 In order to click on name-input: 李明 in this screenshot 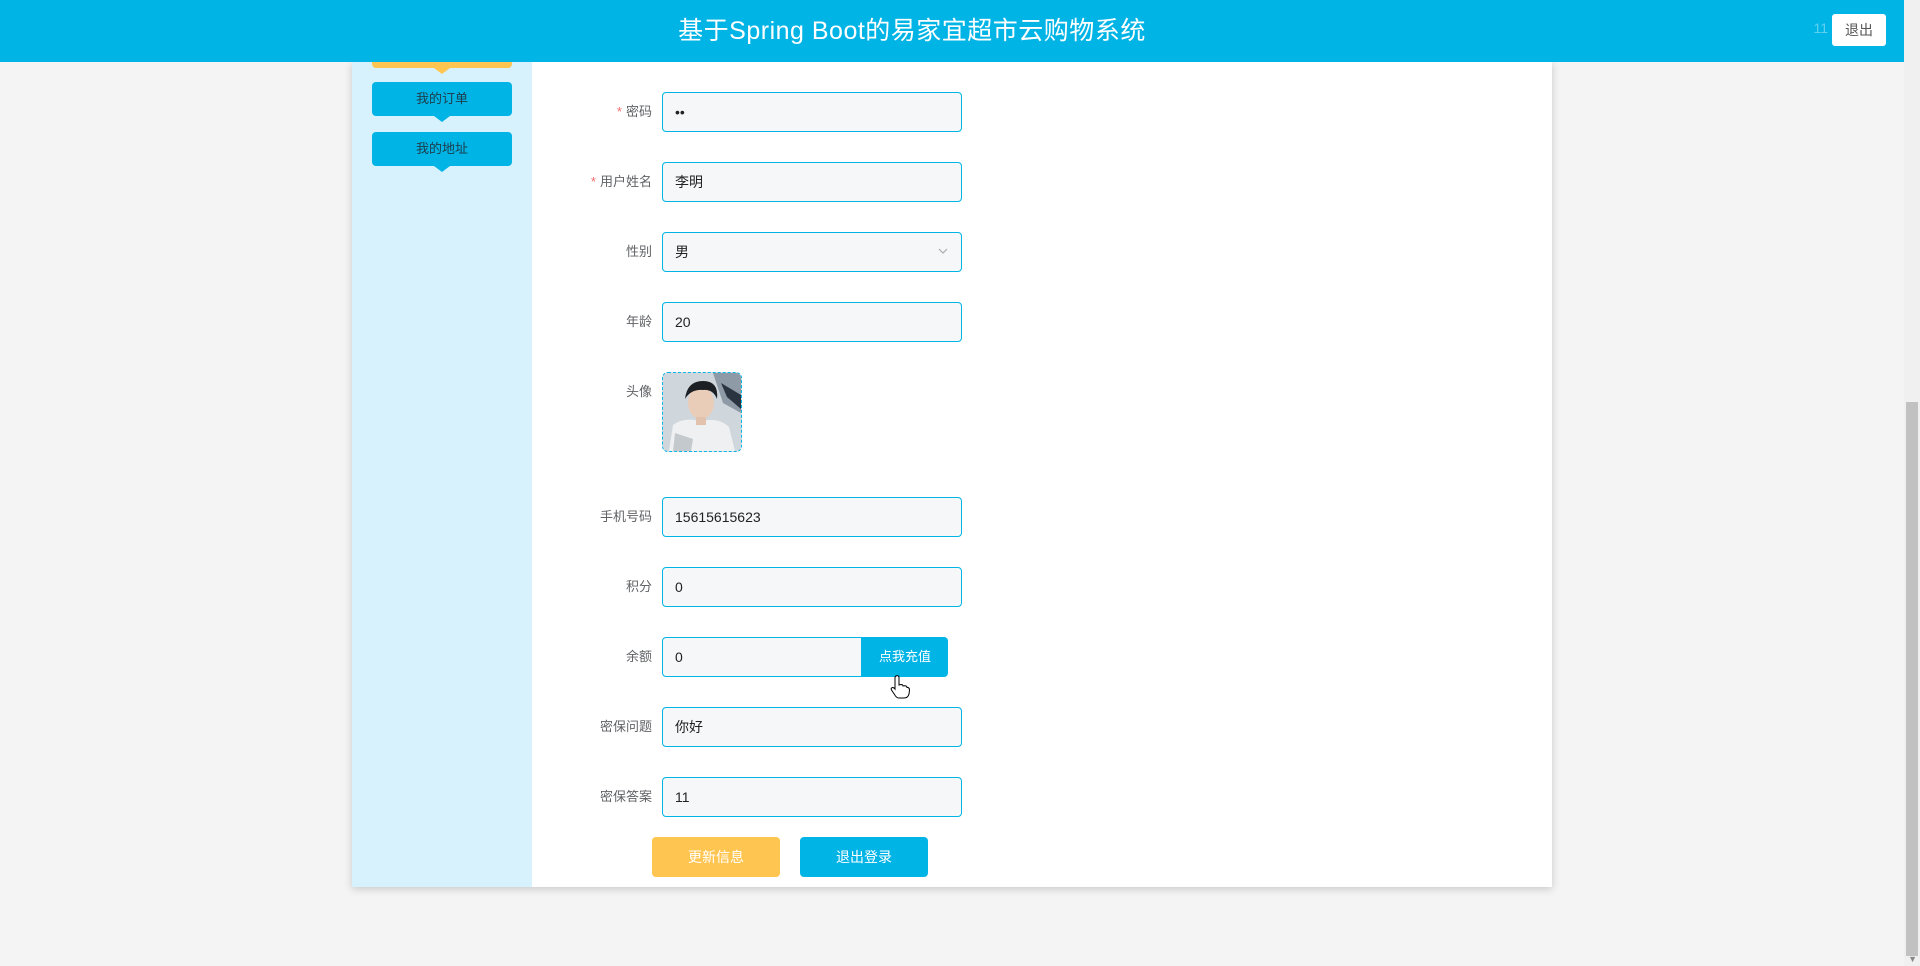, I will do `click(812, 182)`.